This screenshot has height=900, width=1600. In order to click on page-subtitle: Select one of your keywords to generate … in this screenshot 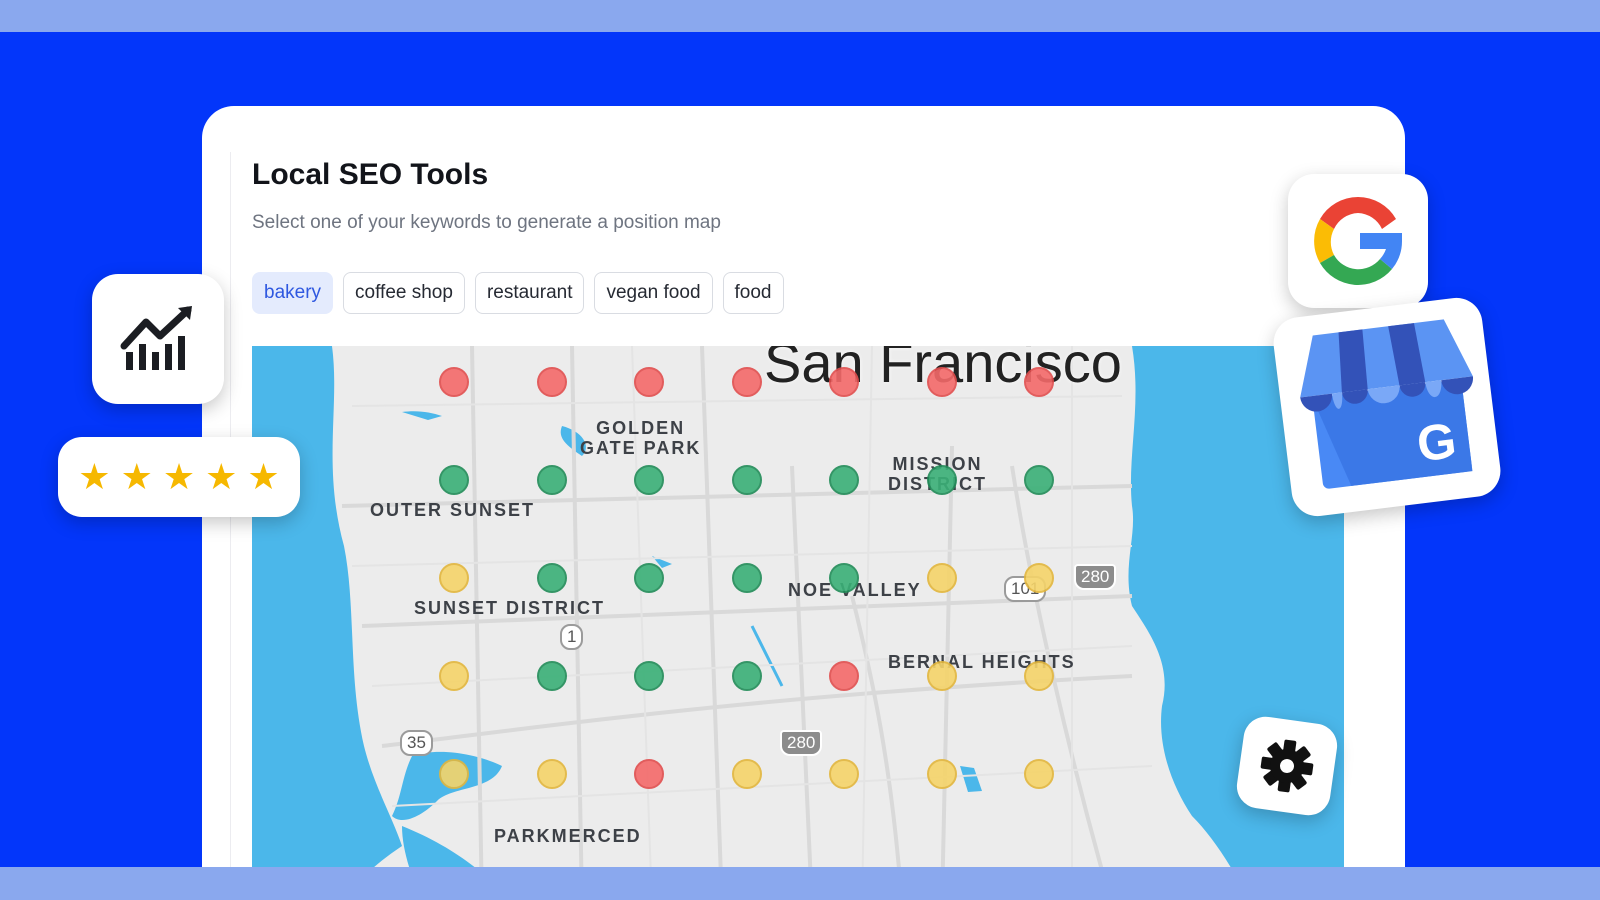, I will do `click(486, 222)`.